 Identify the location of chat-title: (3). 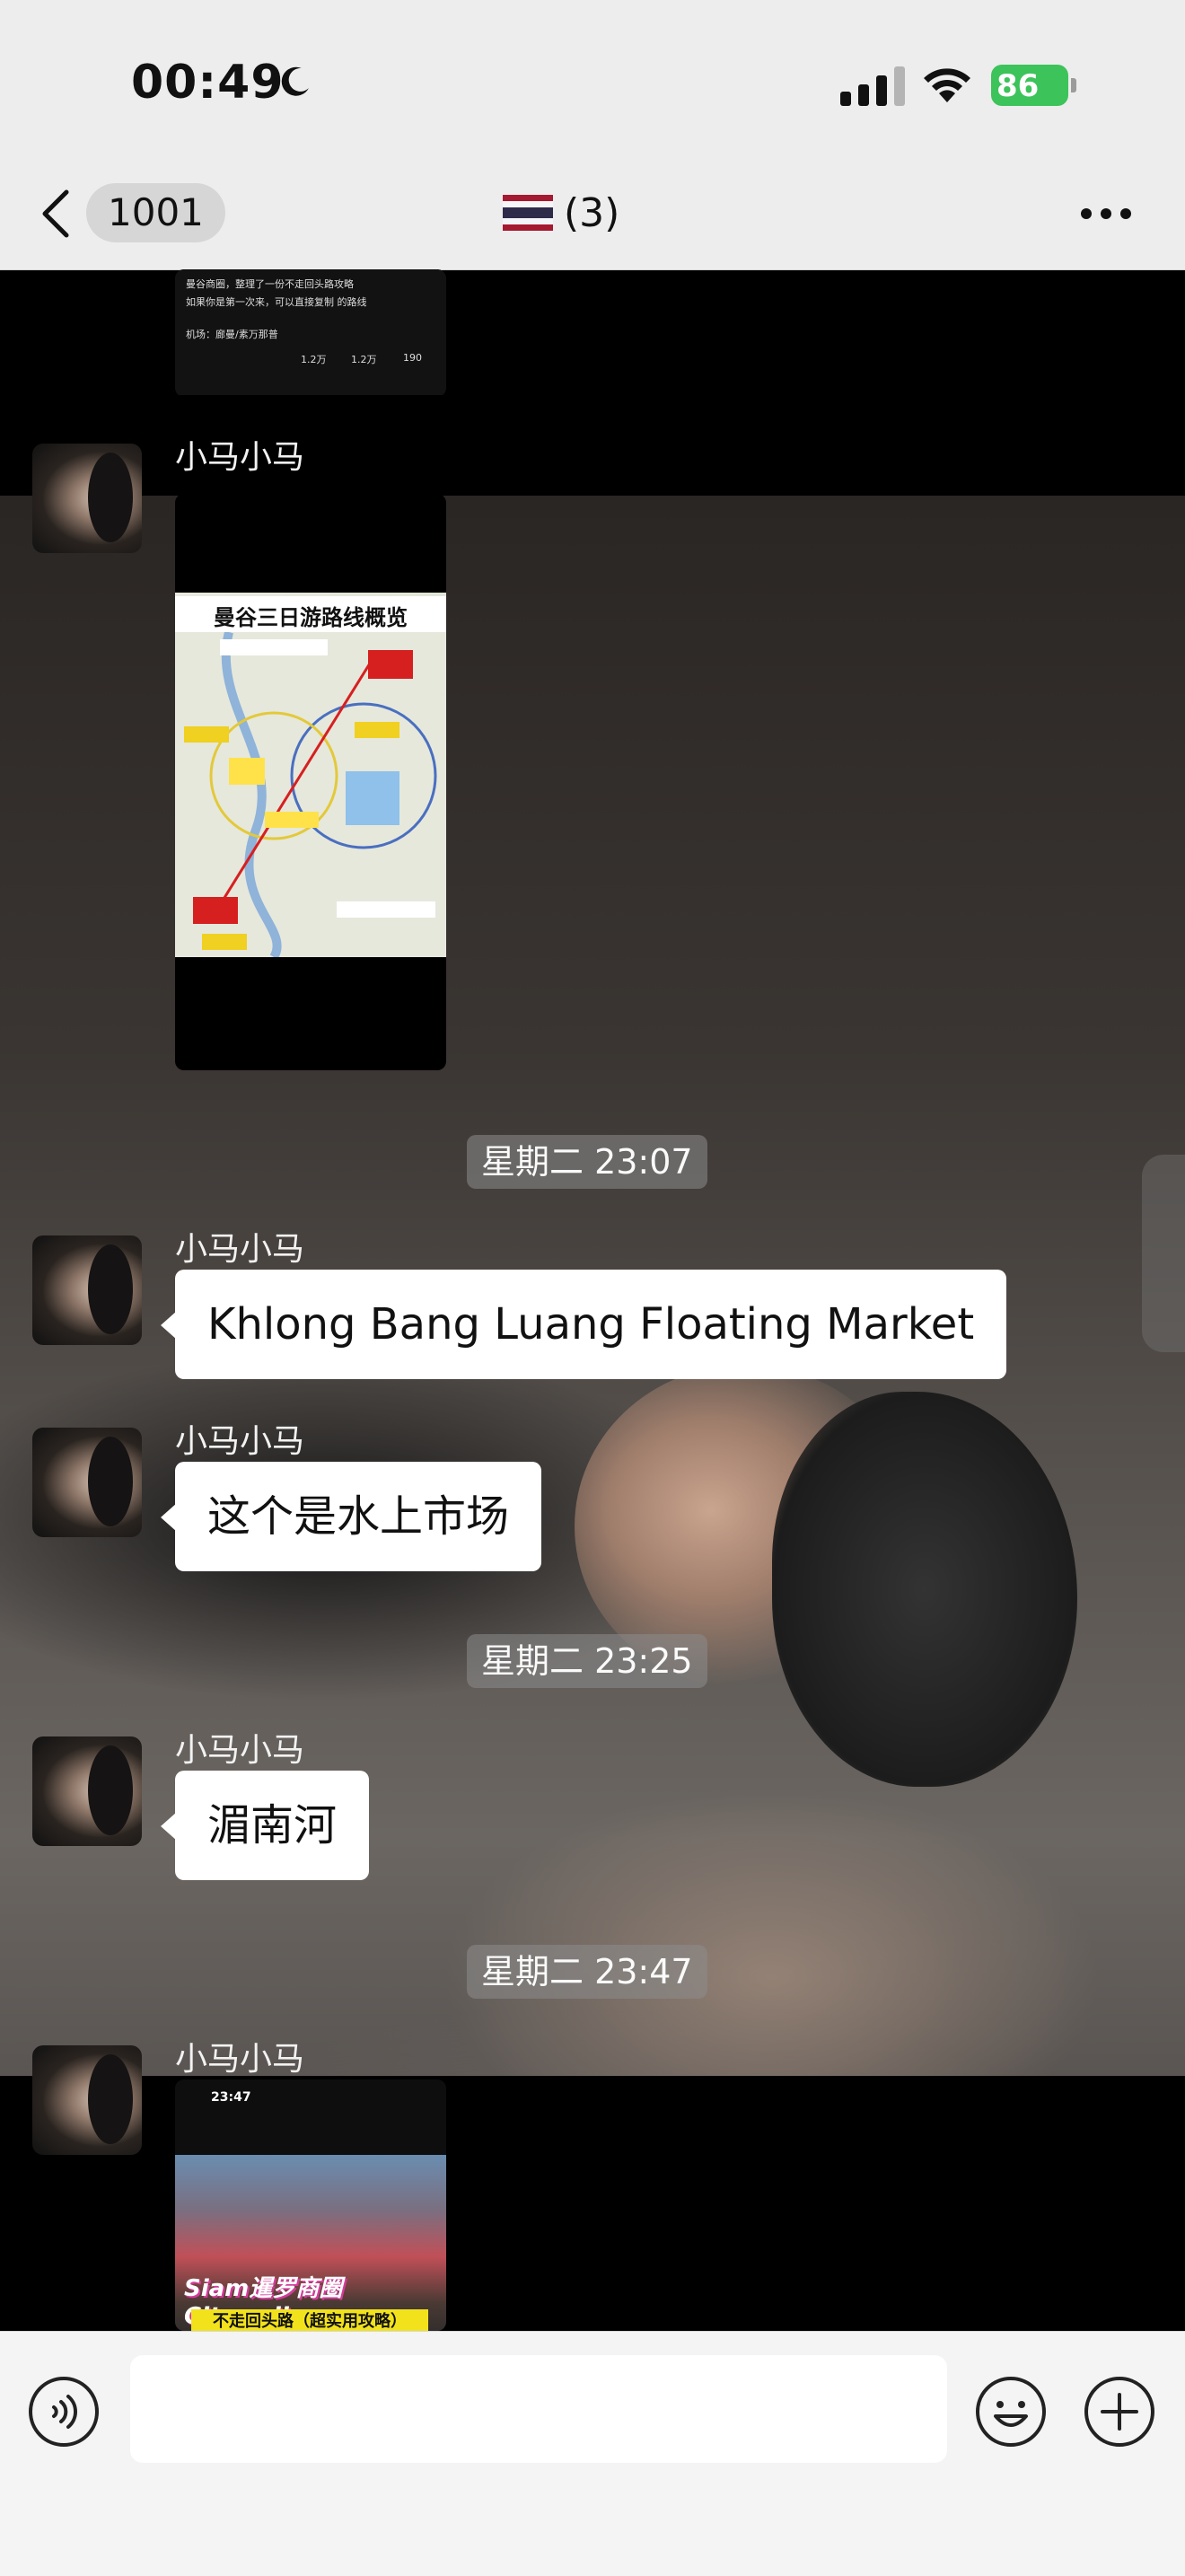
(592, 212).